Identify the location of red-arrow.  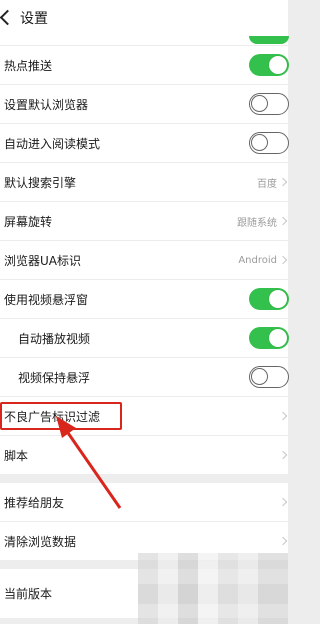
(89, 462).